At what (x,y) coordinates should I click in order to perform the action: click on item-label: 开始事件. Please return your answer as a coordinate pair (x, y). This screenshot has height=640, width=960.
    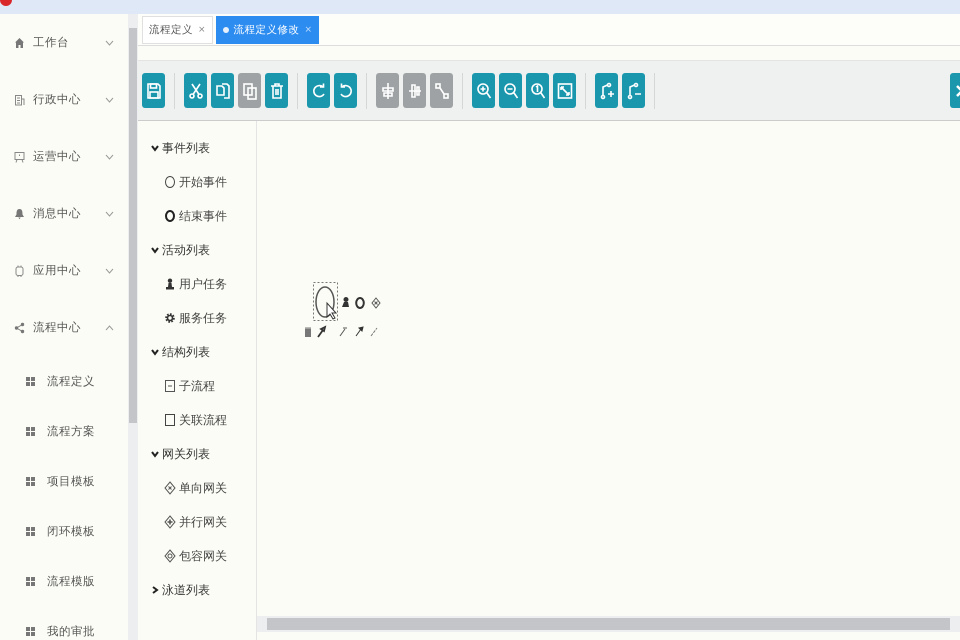
    Looking at the image, I should click on (203, 182).